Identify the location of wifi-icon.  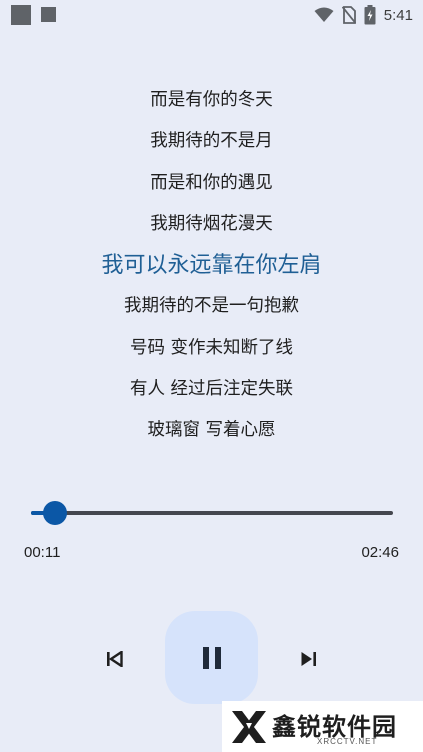
(324, 14).